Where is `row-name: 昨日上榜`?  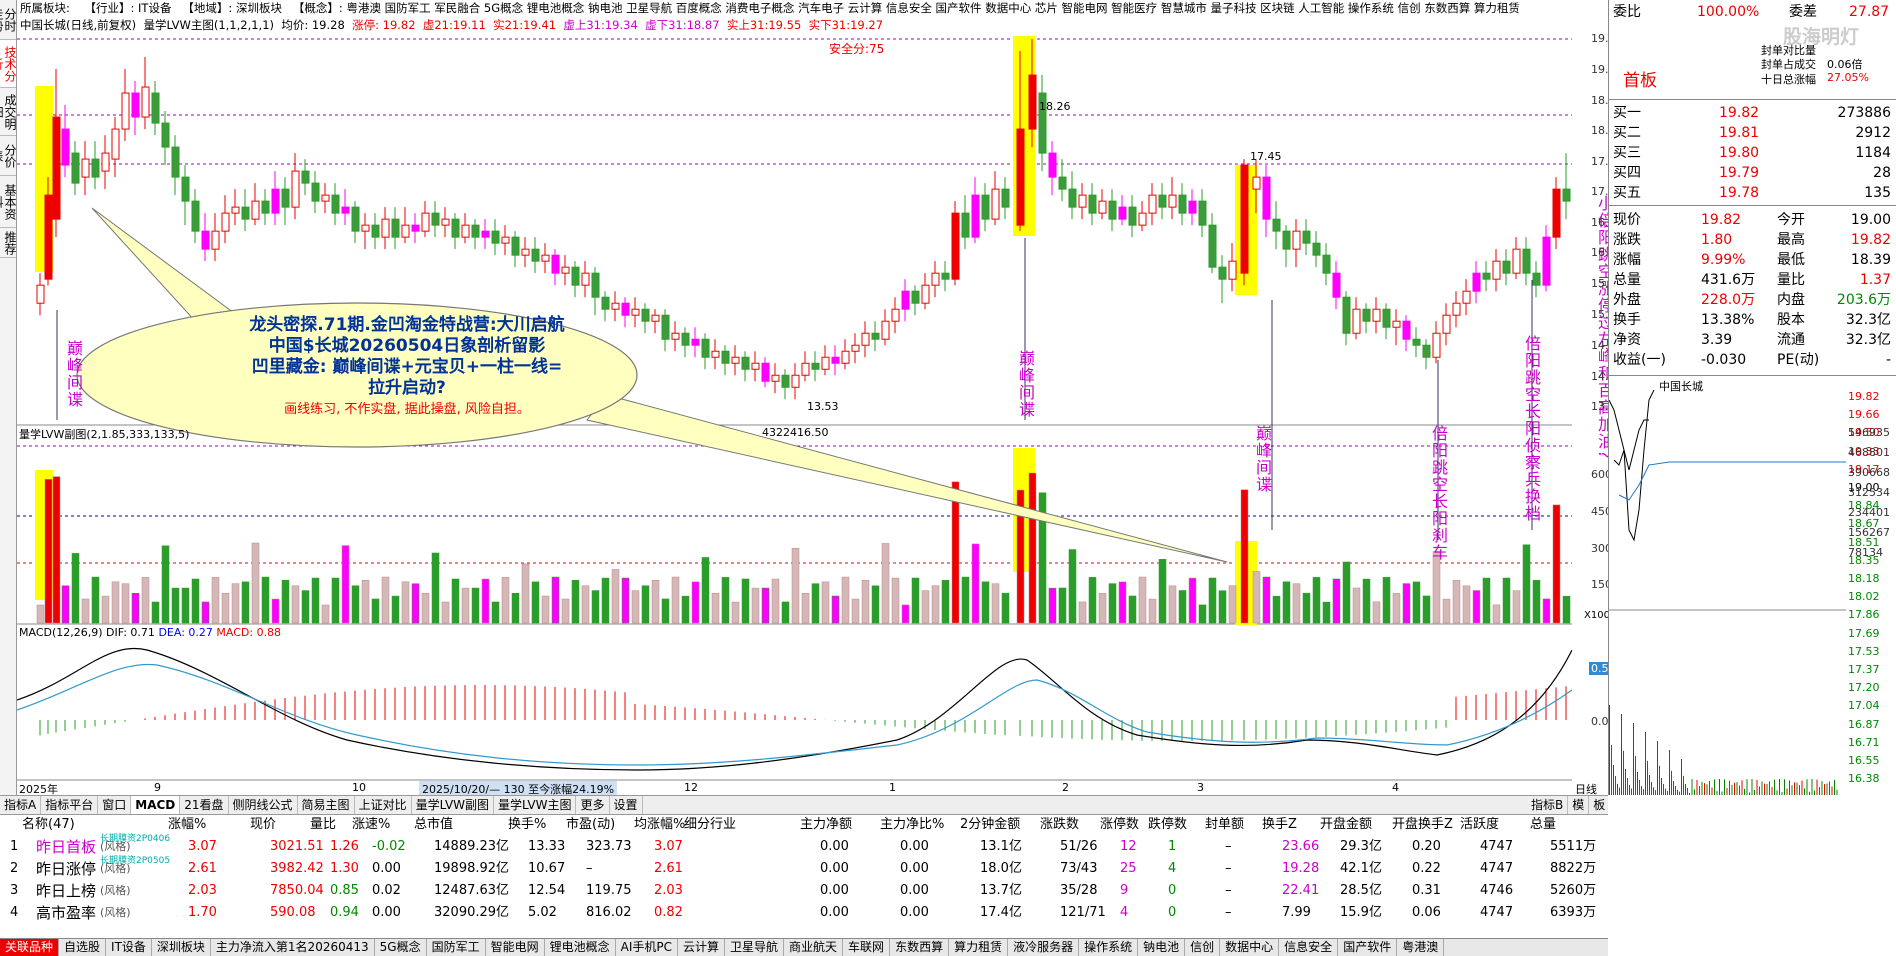
row-name: 昨日上榜 is located at coordinates (66, 891).